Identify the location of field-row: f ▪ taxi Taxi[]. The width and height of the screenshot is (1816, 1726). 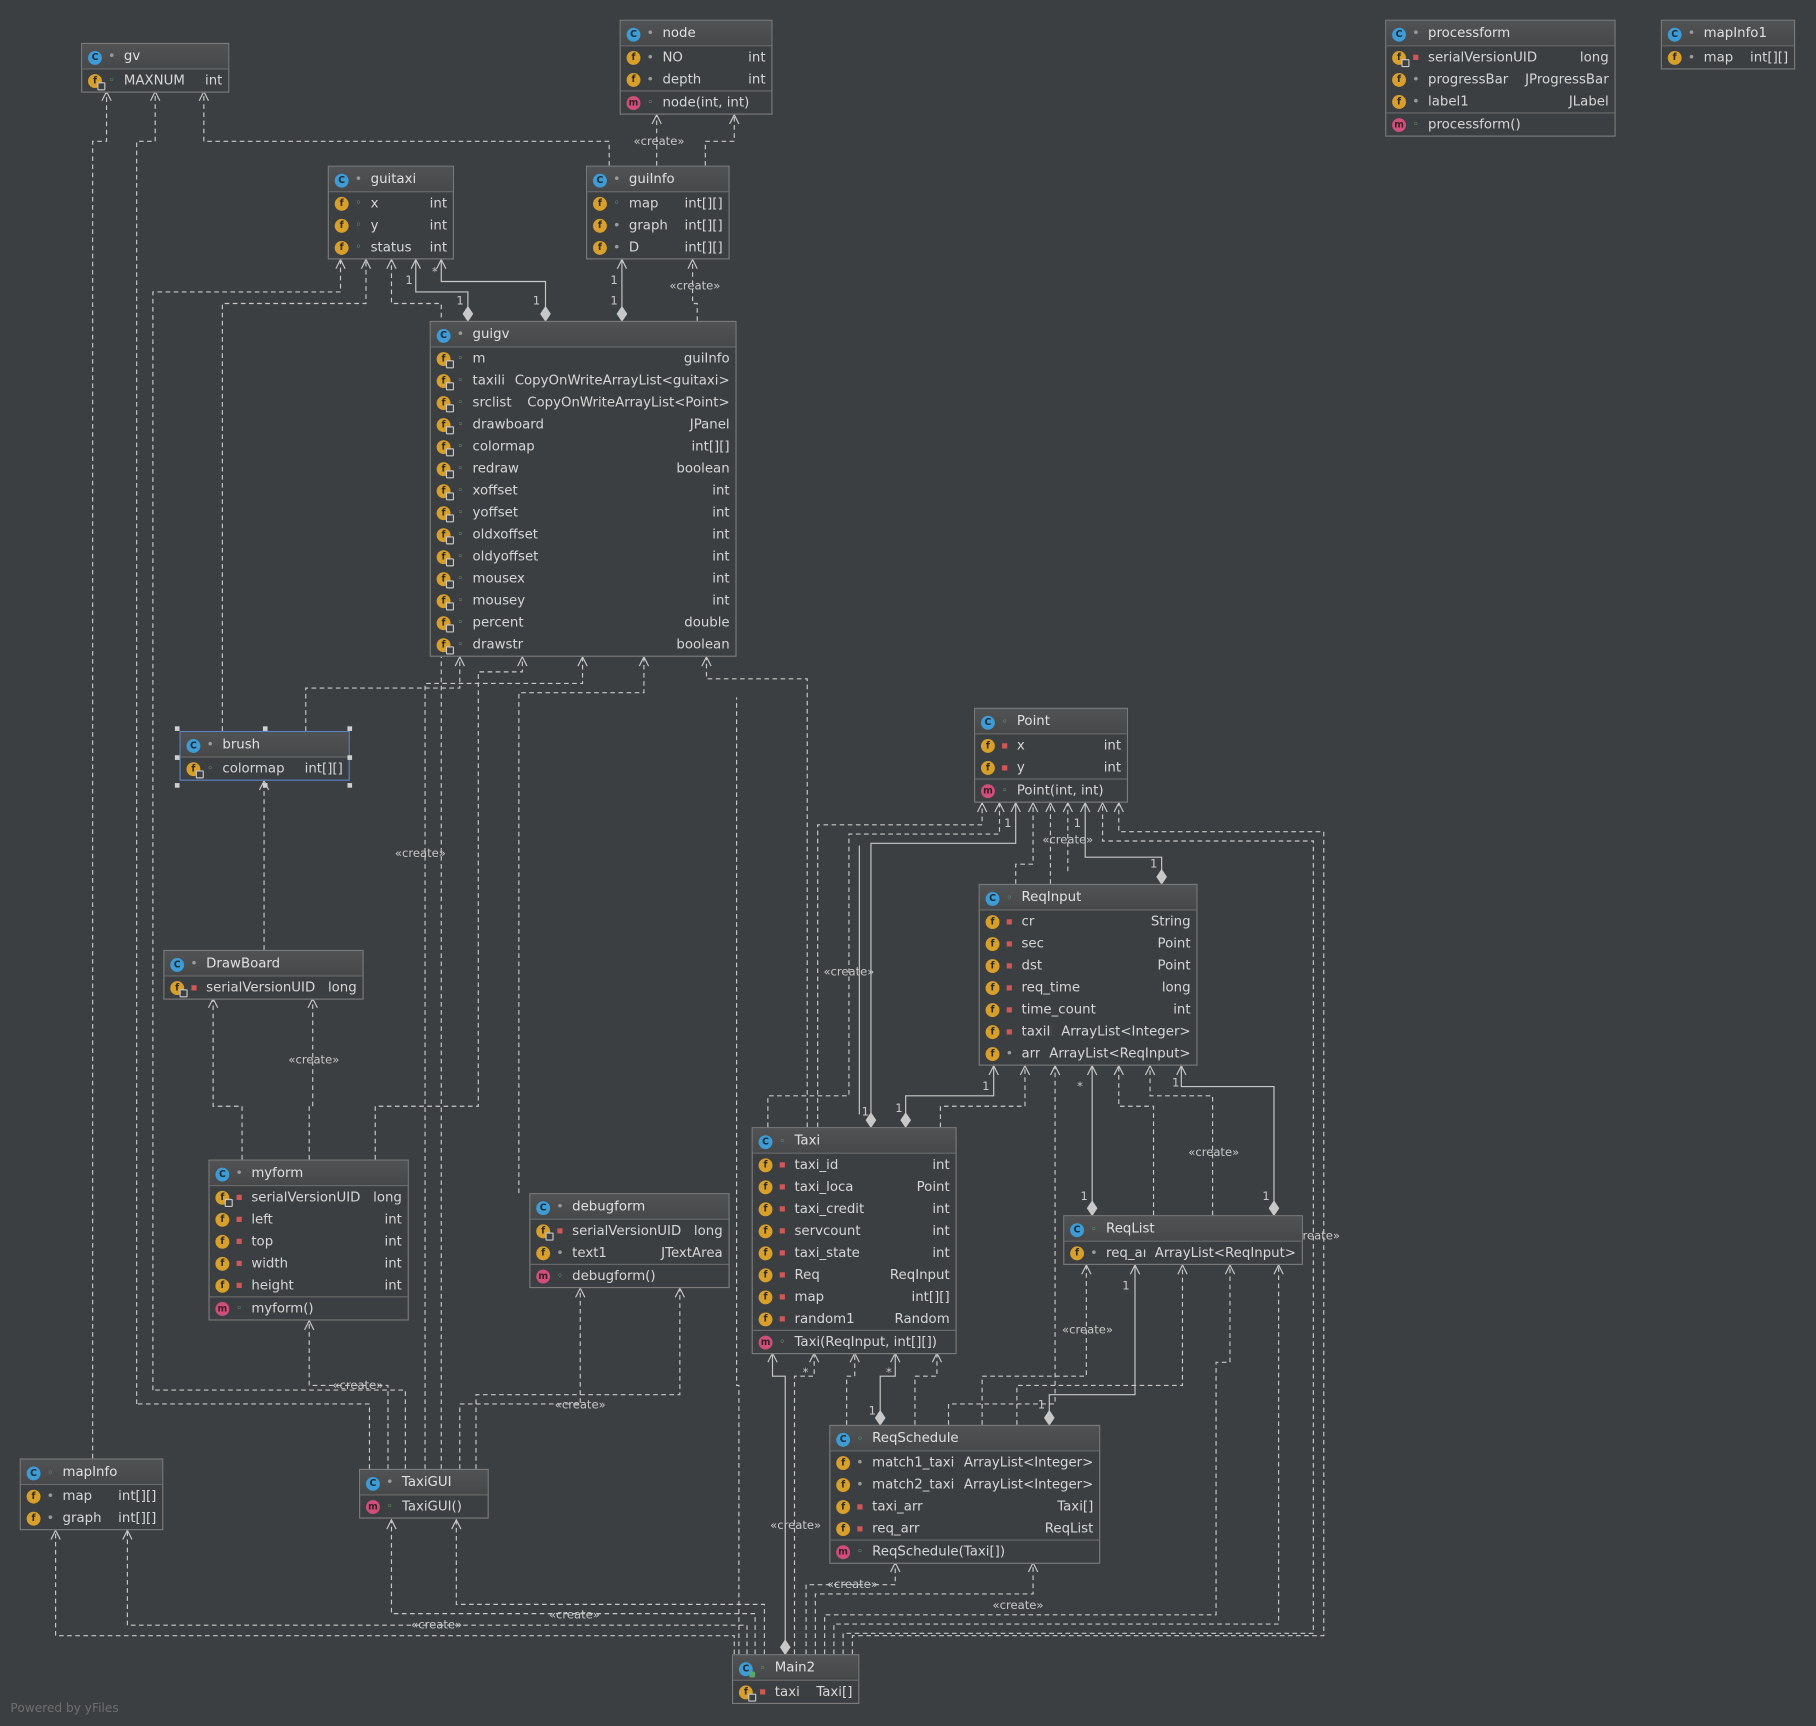
(795, 1692).